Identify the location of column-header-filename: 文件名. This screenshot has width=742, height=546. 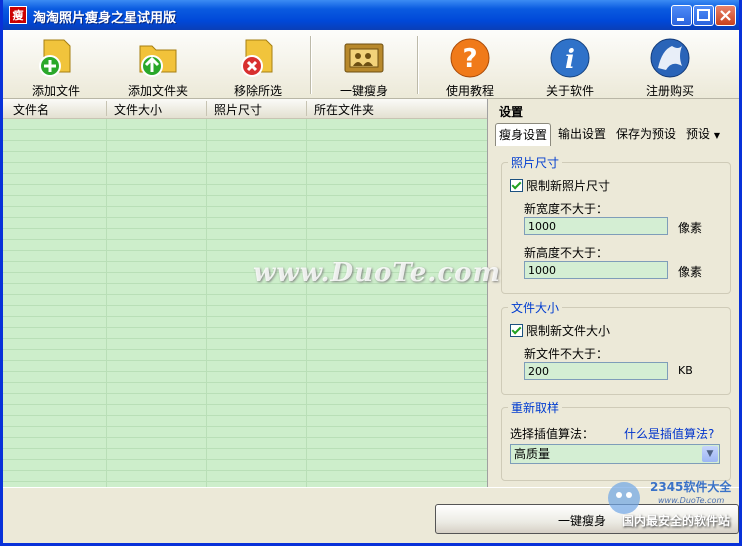
(31, 109).